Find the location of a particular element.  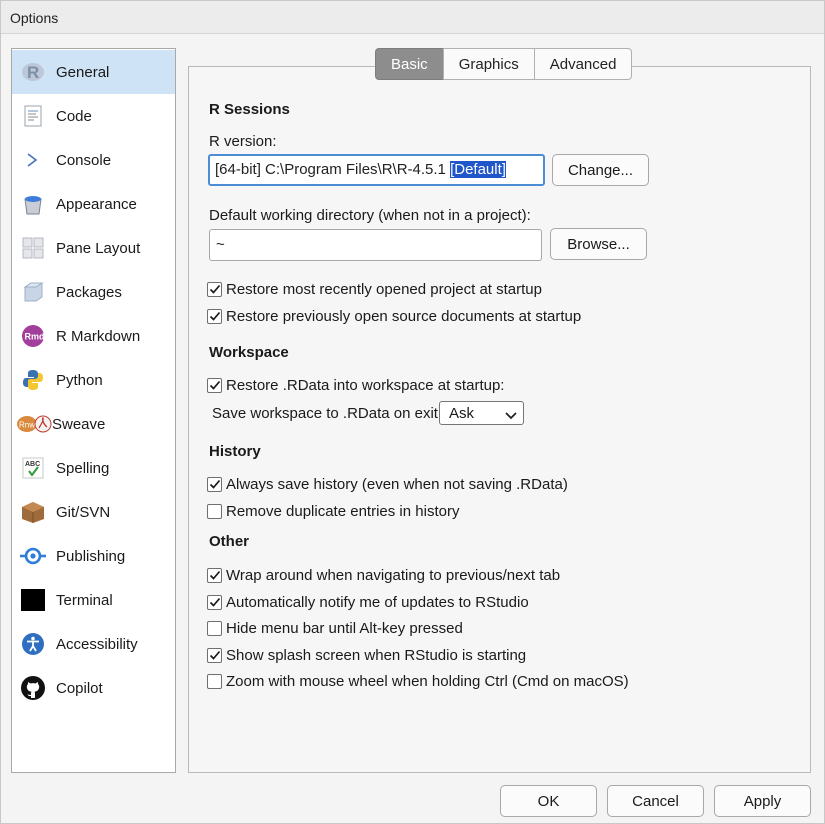

hide-menu-label: Hide menu bar until Alt-key pressed is located at coordinates (344, 628).